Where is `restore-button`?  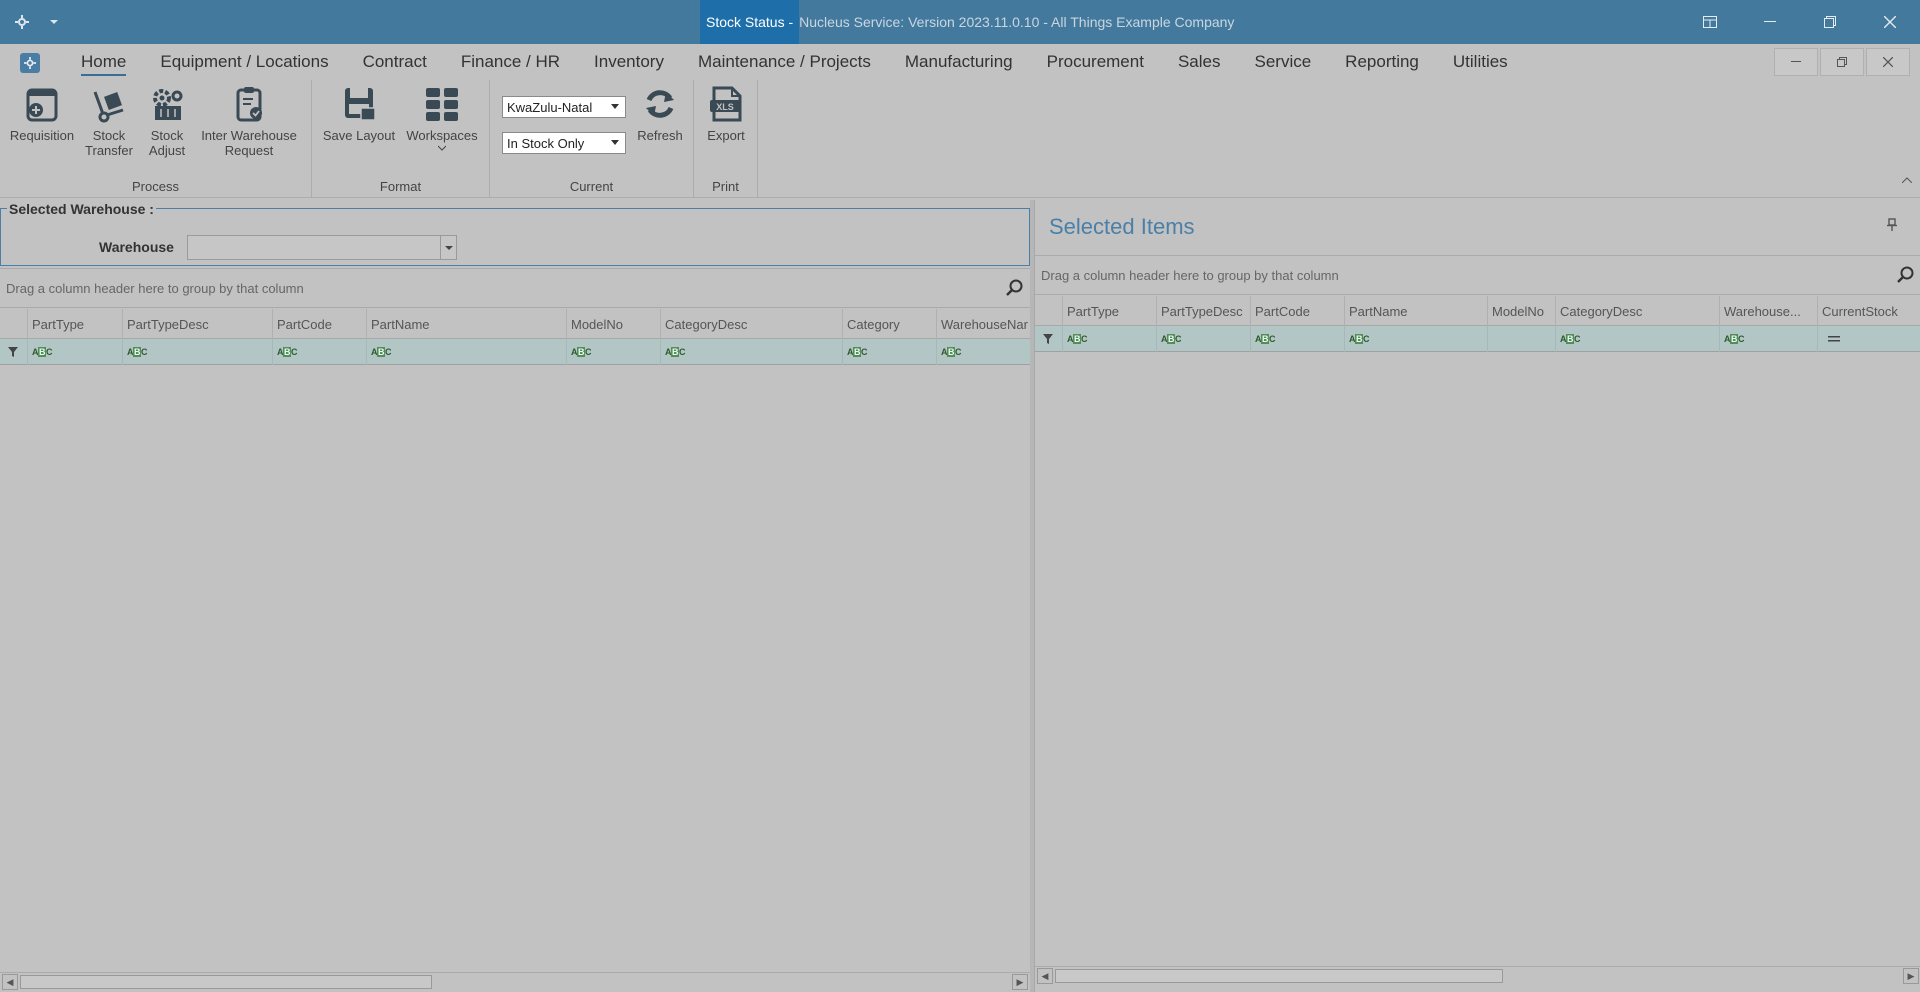 restore-button is located at coordinates (1830, 22).